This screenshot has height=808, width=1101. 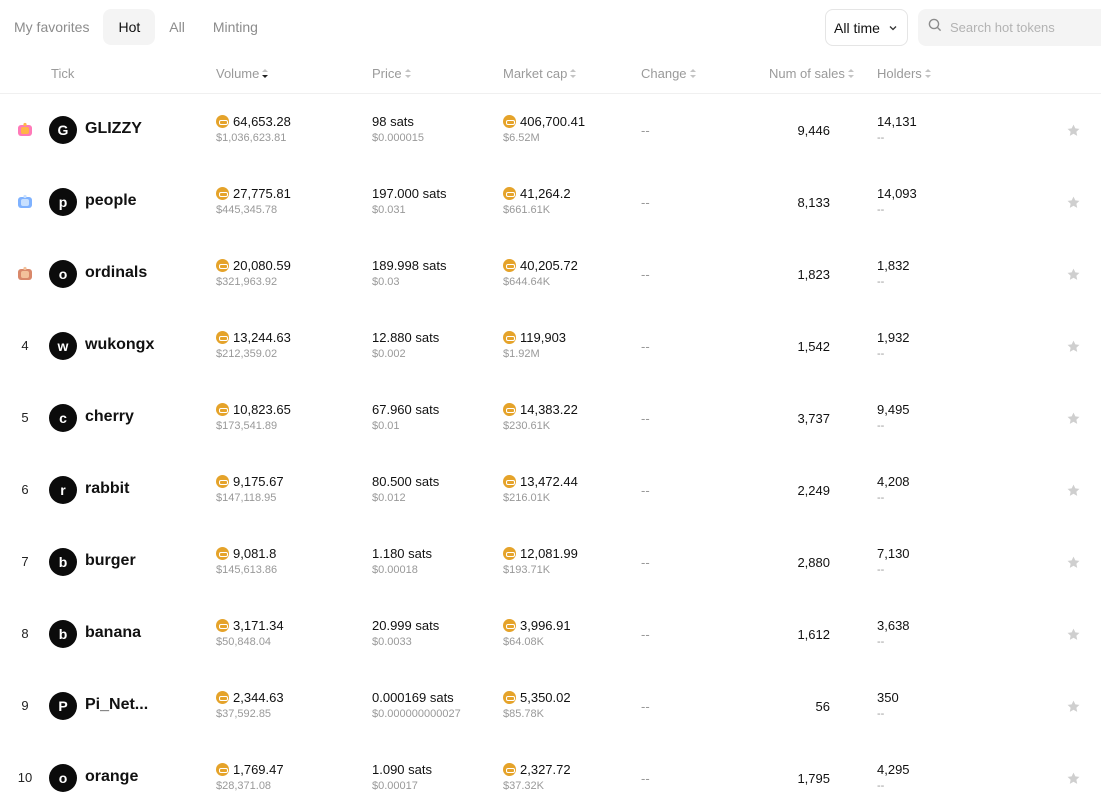 What do you see at coordinates (402, 553) in the screenshot?
I see `price-value: 1.180 sats` at bounding box center [402, 553].